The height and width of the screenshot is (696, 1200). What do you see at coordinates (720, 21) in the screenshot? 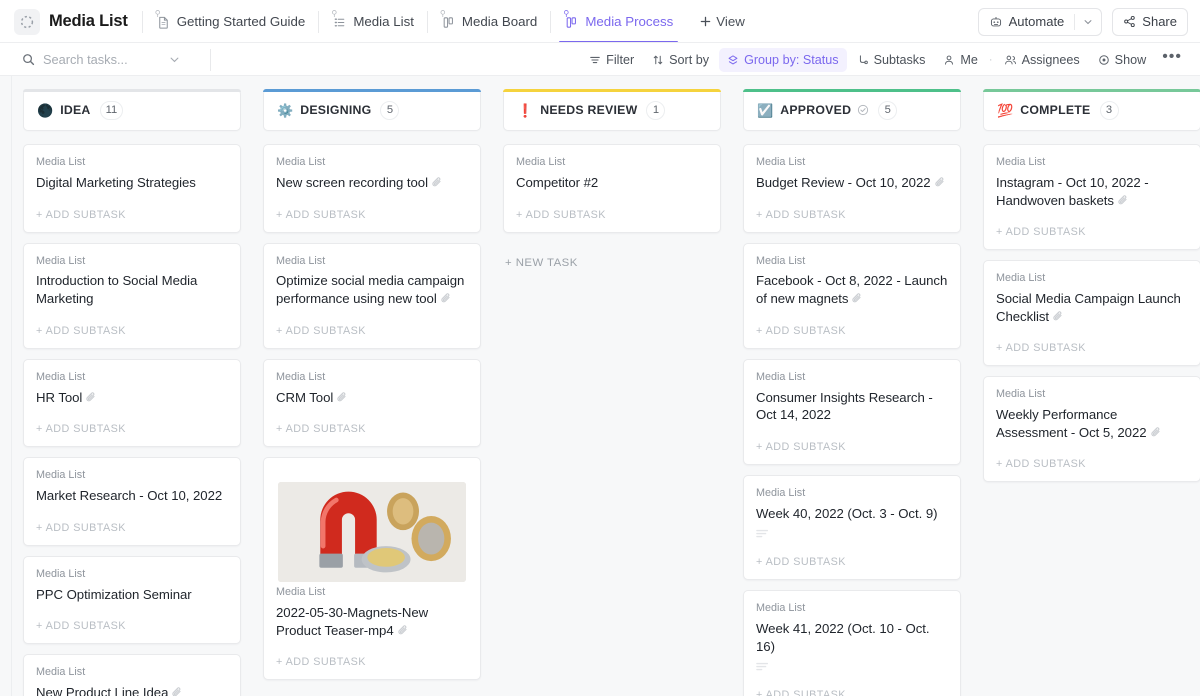
I see `add-view-button: View` at bounding box center [720, 21].